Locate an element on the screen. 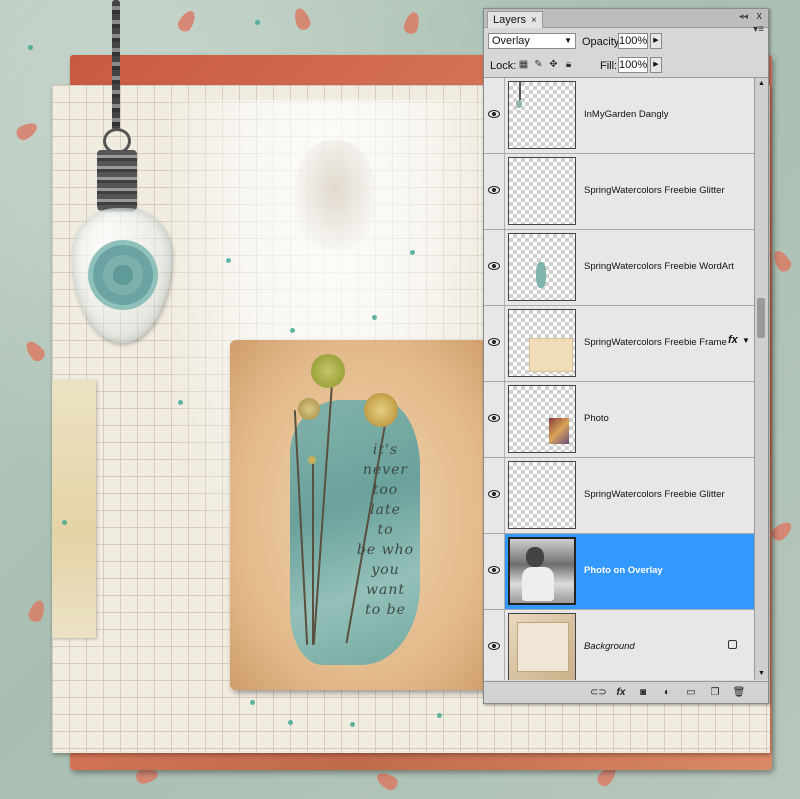 Image resolution: width=800 pixels, height=799 pixels. wordart-line: be who is located at coordinates (385, 550).